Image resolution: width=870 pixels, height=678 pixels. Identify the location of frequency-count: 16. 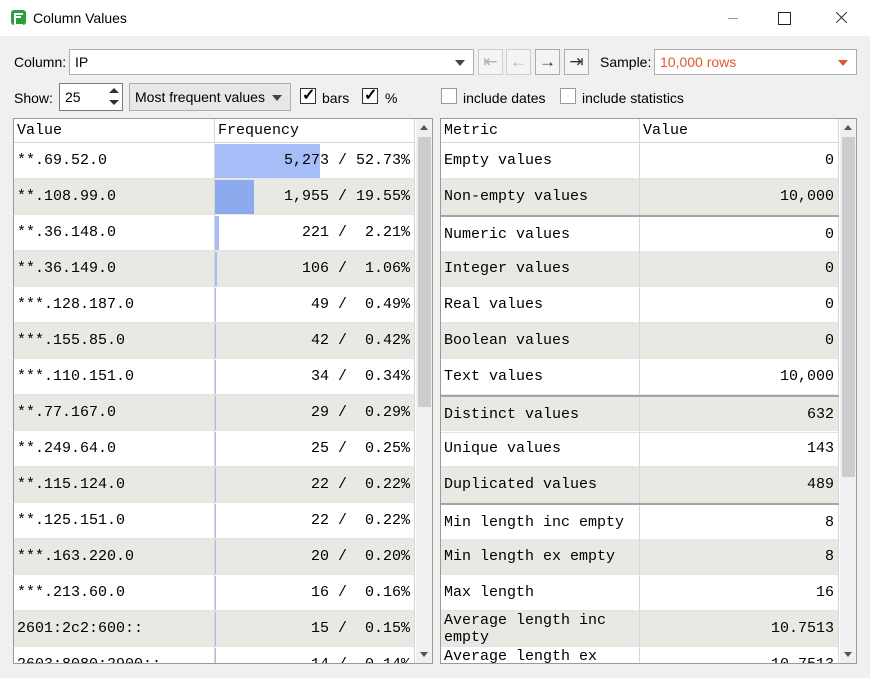
(319, 592).